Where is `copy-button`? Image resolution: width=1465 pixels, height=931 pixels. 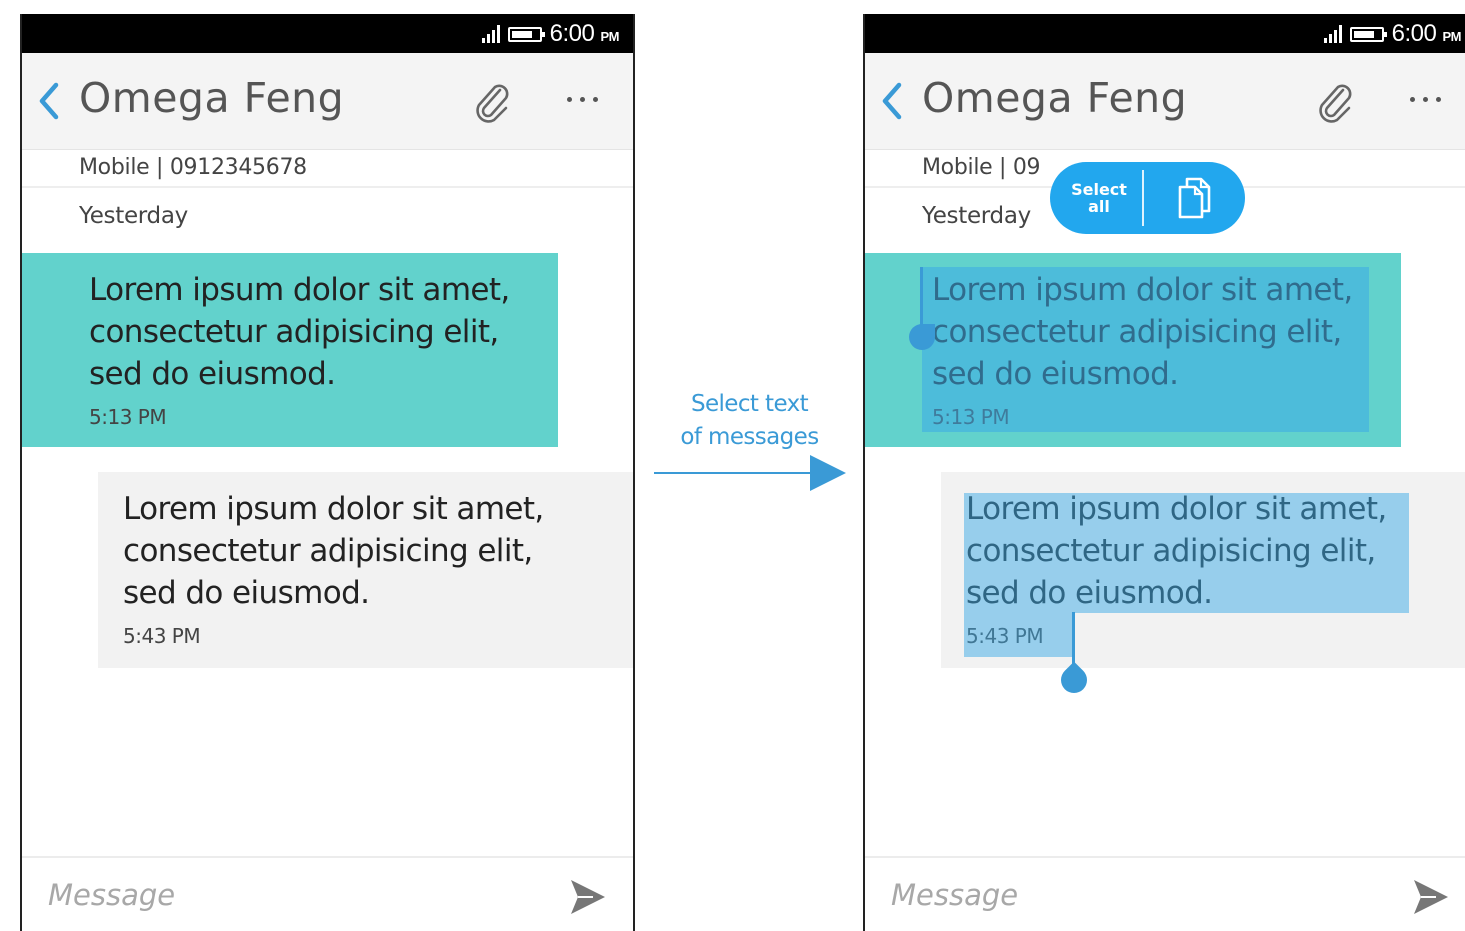 copy-button is located at coordinates (1194, 198).